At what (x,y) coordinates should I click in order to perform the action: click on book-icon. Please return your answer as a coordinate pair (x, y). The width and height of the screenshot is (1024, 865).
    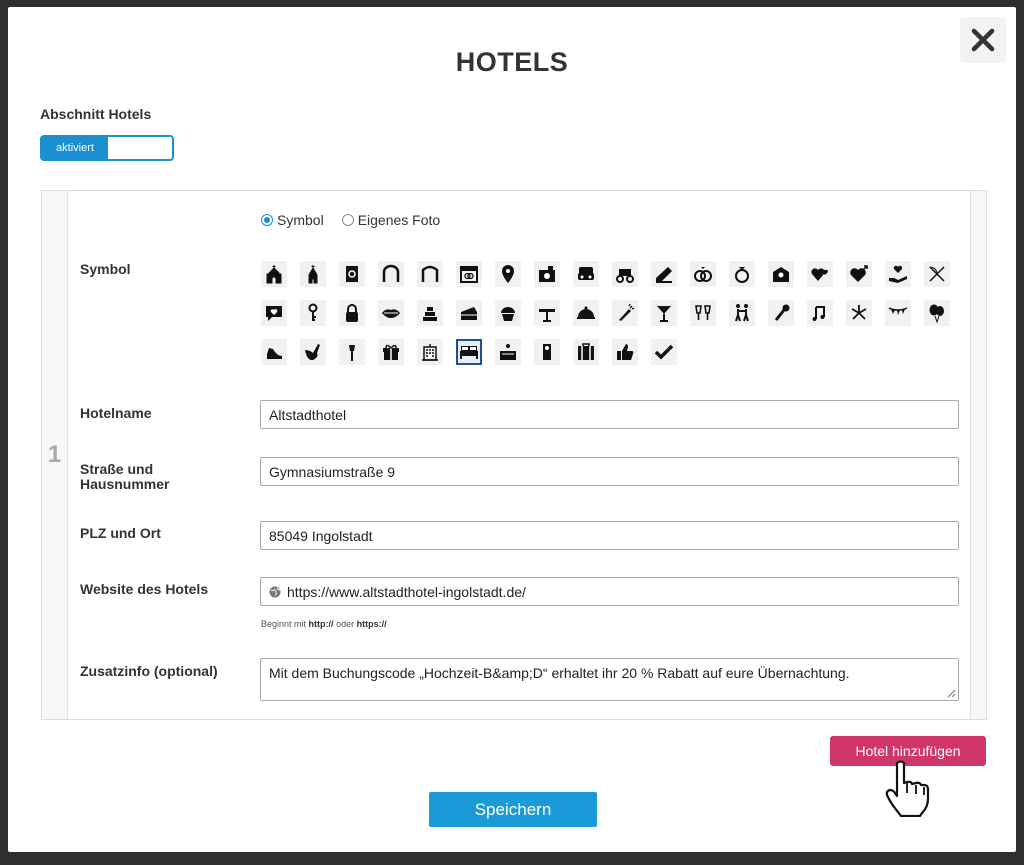
    Looking at the image, I should click on (352, 274).